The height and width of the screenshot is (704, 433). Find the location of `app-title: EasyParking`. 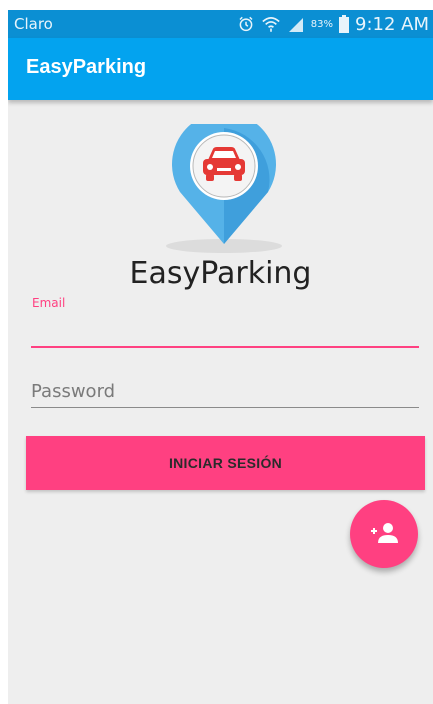

app-title: EasyParking is located at coordinates (86, 67).